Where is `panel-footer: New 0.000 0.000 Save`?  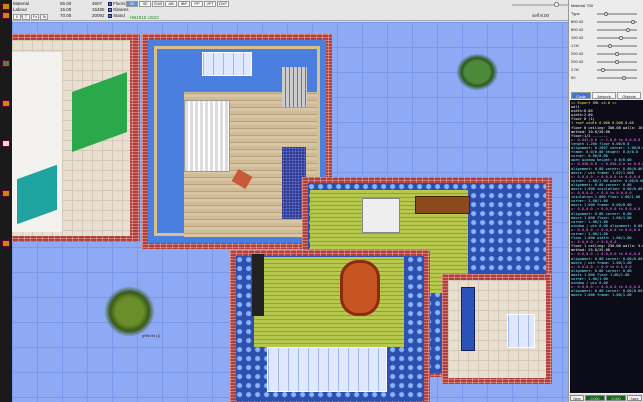
panel-footer: New 0.000 0.000 Save is located at coordinates (606, 398).